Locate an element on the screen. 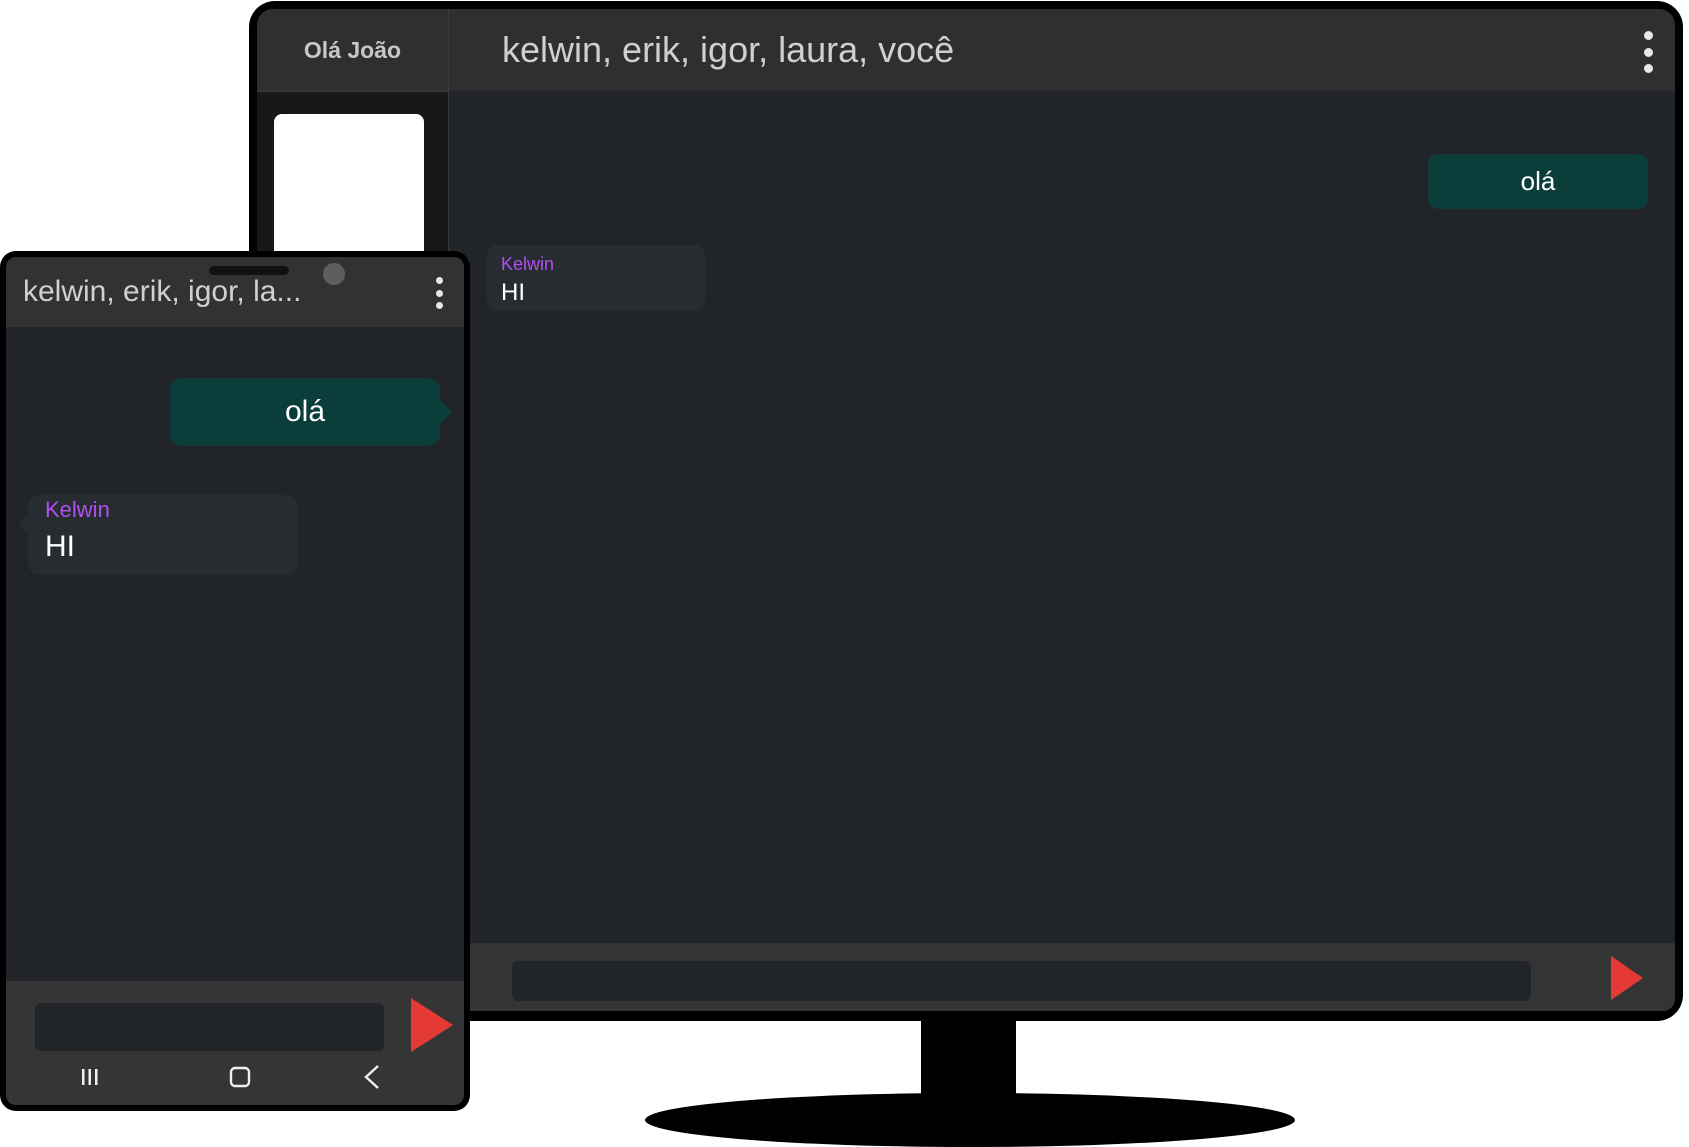 Image resolution: width=1689 pixels, height=1147 pixels. desktop-chat-title: kelwin, erik, igor, laura, você is located at coordinates (728, 49).